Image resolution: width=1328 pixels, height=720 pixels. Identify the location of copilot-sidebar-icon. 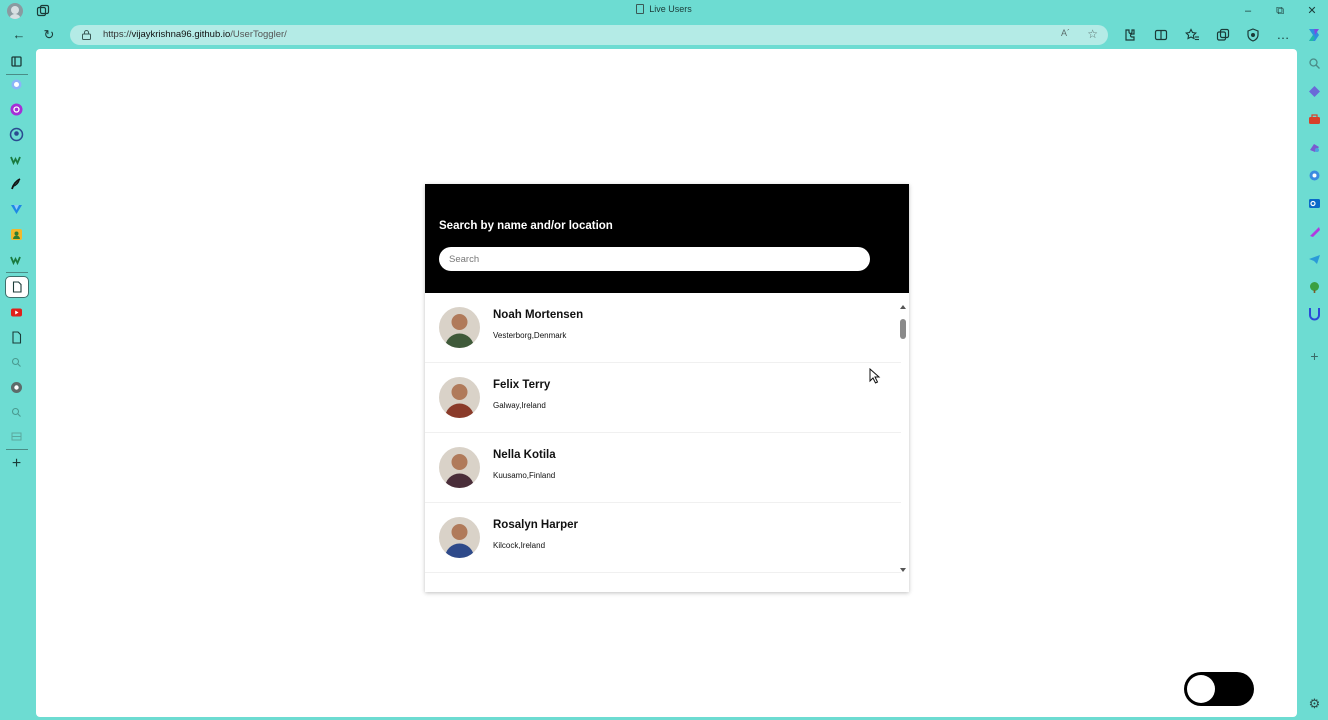
(1314, 175).